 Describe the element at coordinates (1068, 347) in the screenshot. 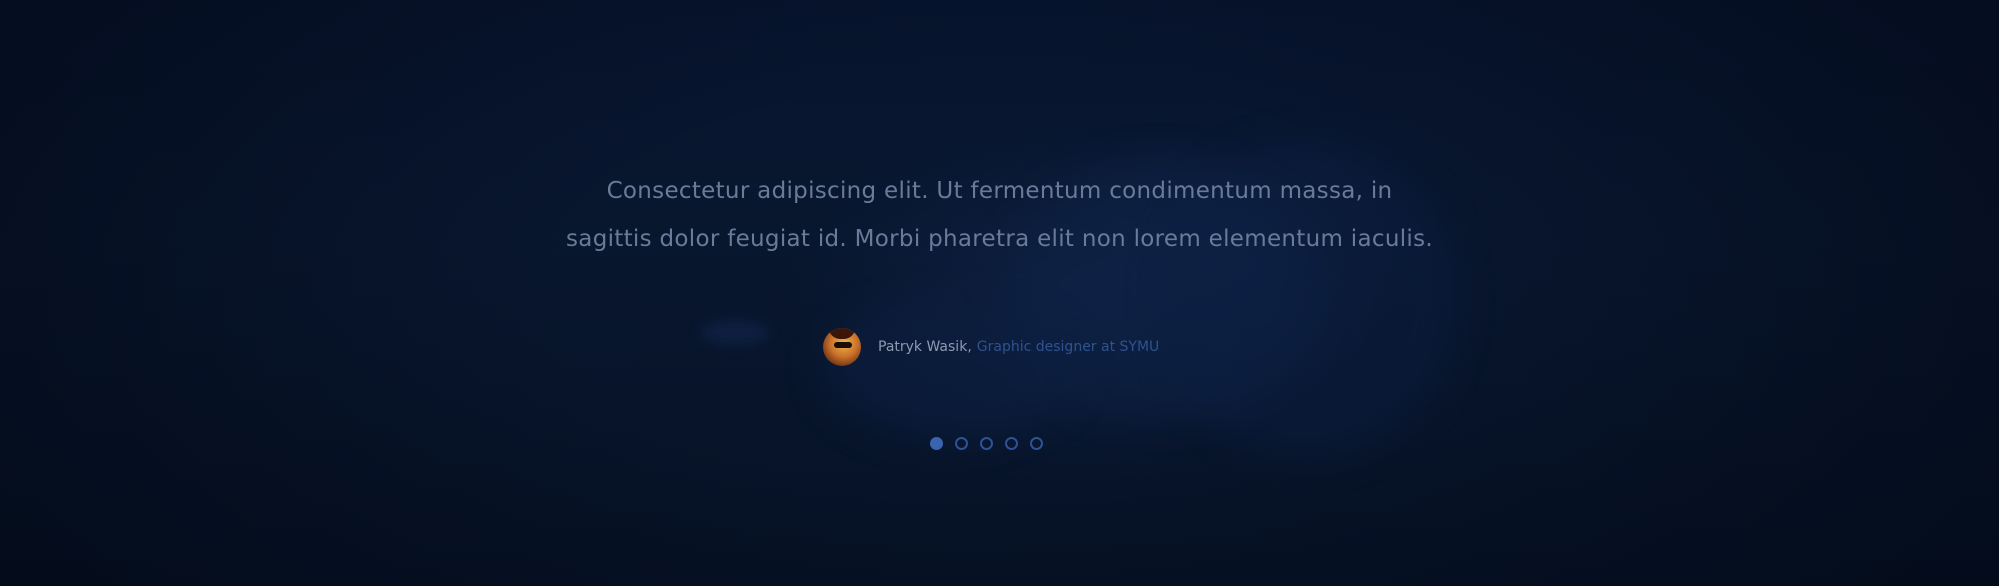

I see `author-role: Graphic designer at SYMU` at that location.